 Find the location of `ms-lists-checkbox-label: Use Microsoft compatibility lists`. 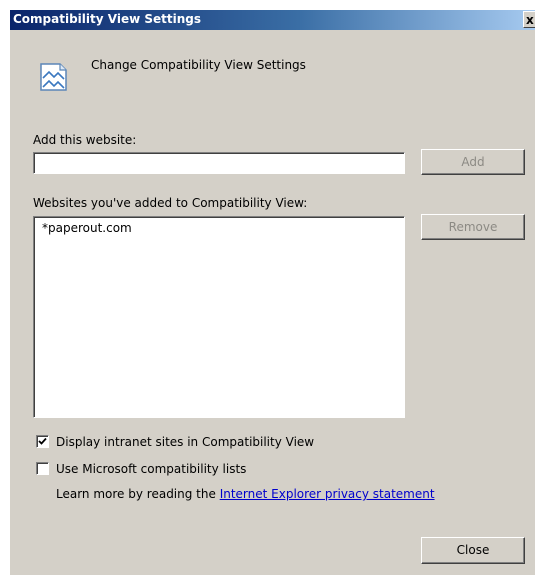

ms-lists-checkbox-label: Use Microsoft compatibility lists is located at coordinates (151, 469).